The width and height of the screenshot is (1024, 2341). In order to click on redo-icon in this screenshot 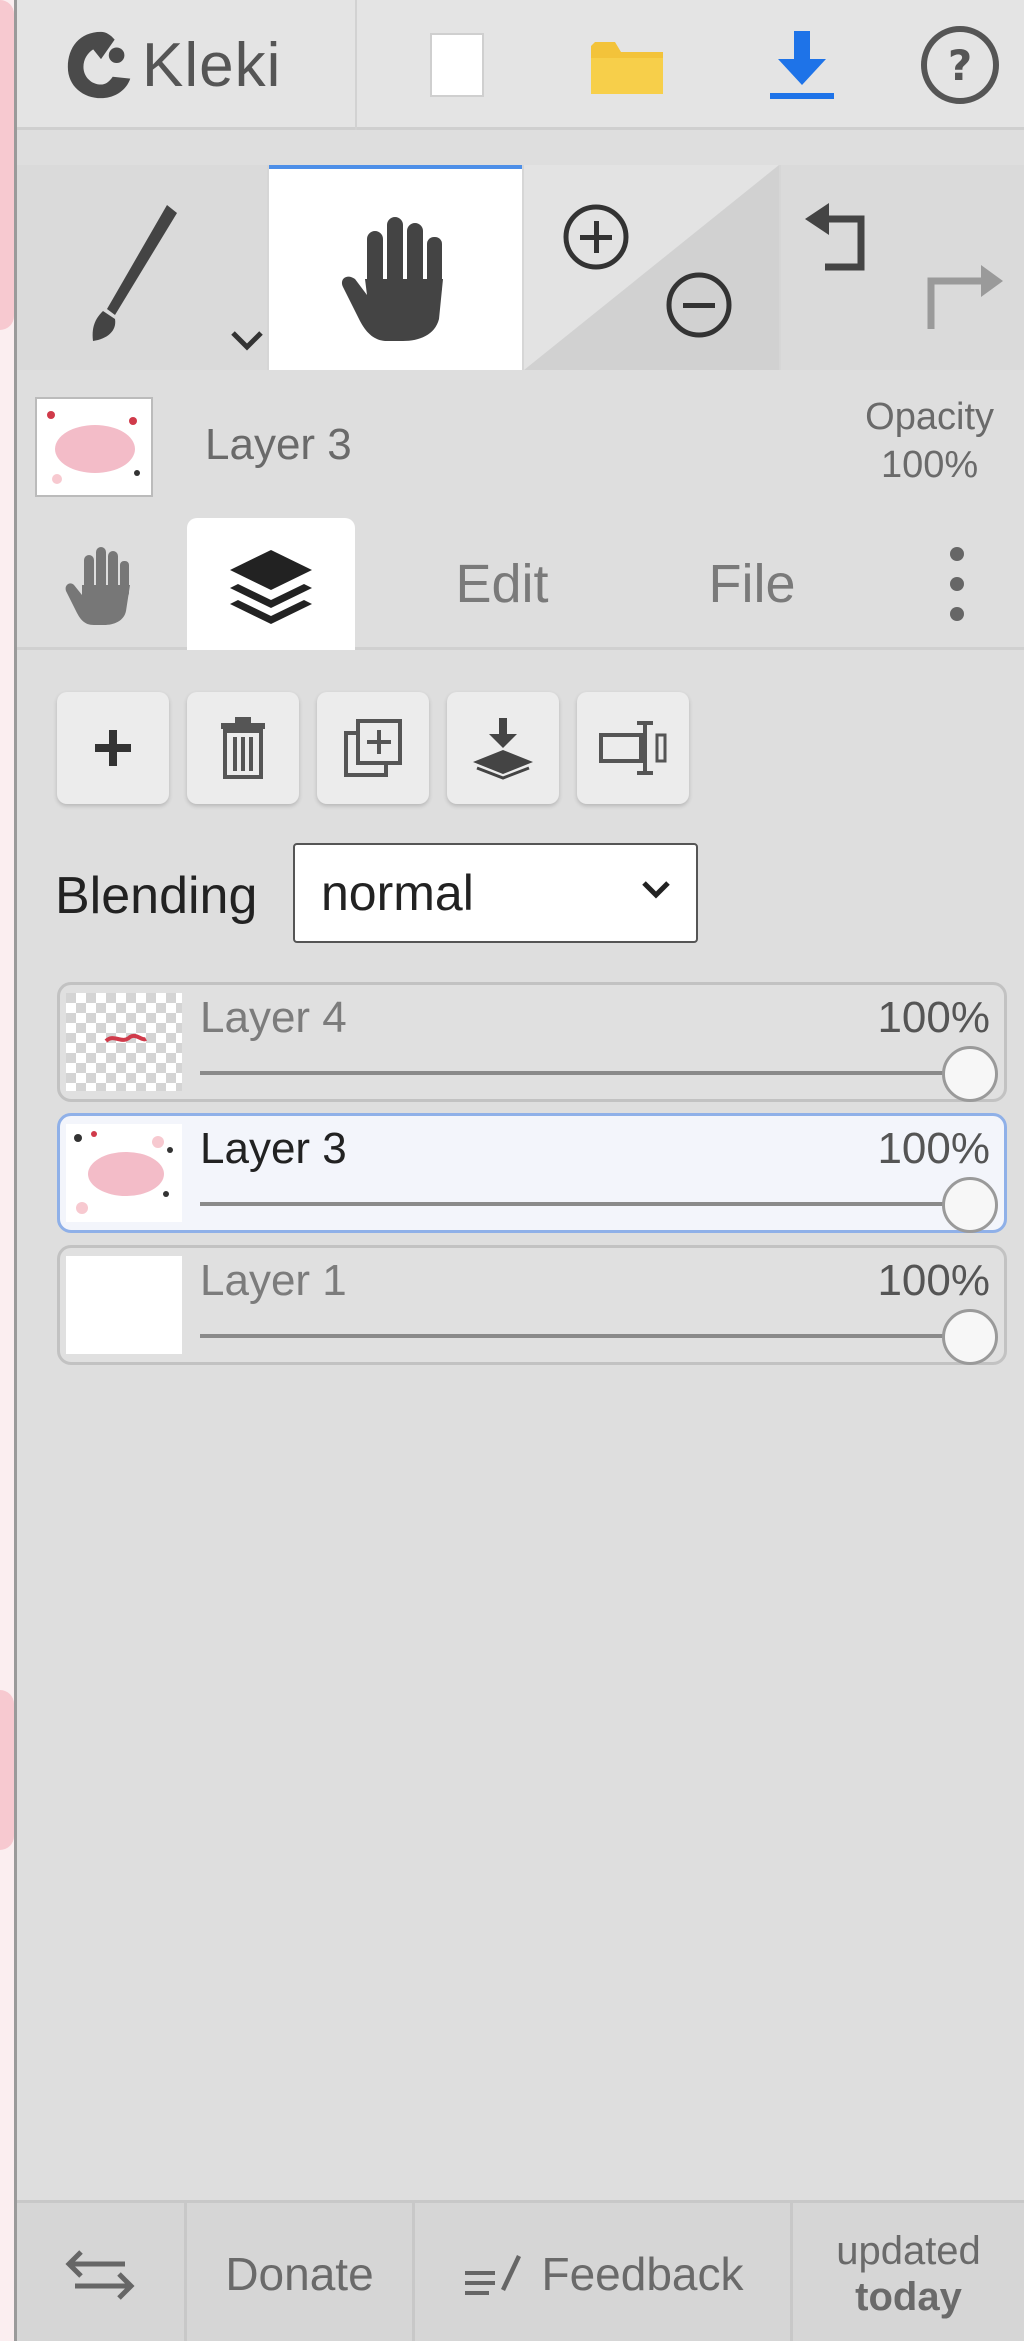, I will do `click(902, 267)`.